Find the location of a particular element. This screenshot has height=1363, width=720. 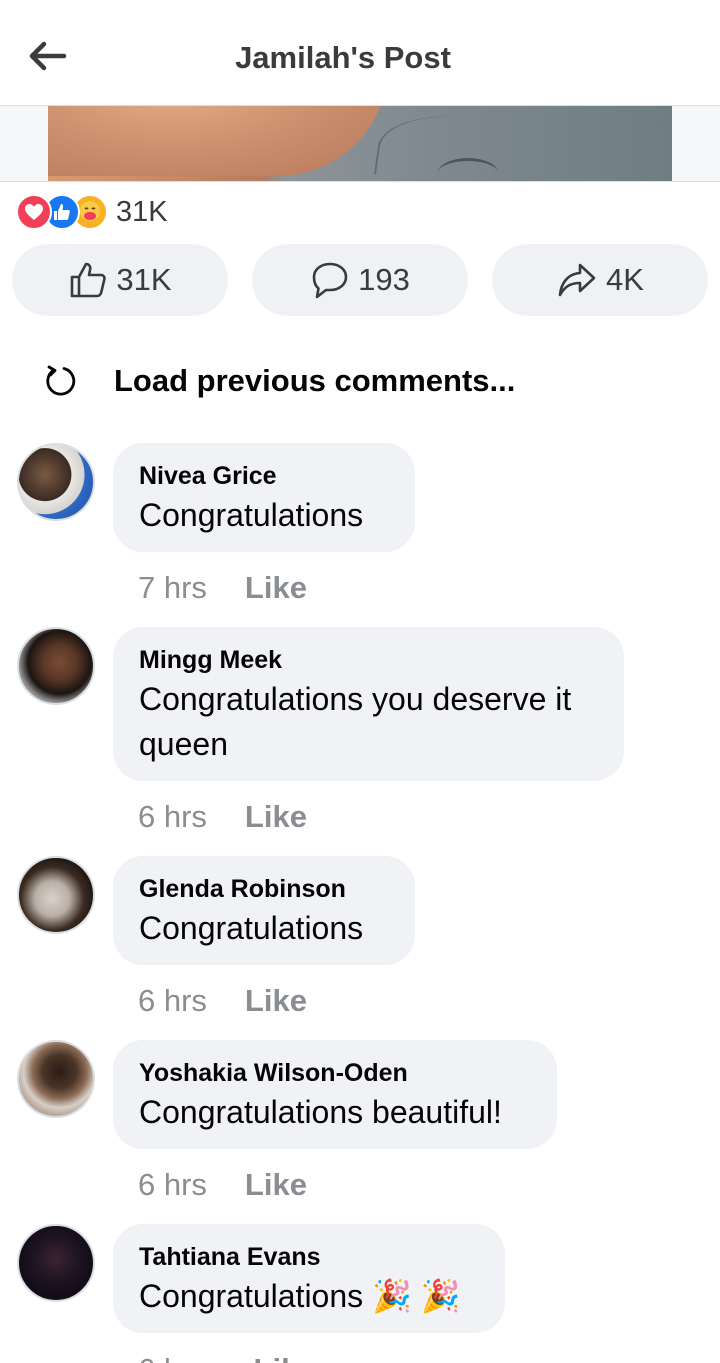

thumbs-up-icon is located at coordinates (89, 280).